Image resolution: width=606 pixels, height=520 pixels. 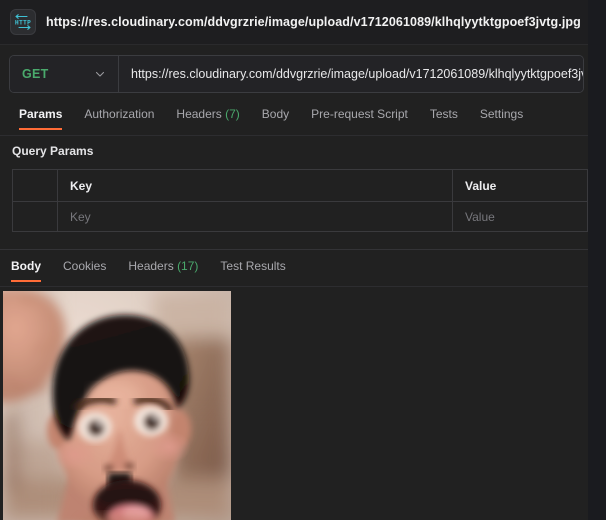 What do you see at coordinates (443, 114) in the screenshot?
I see `tab-tests-label: Tests` at bounding box center [443, 114].